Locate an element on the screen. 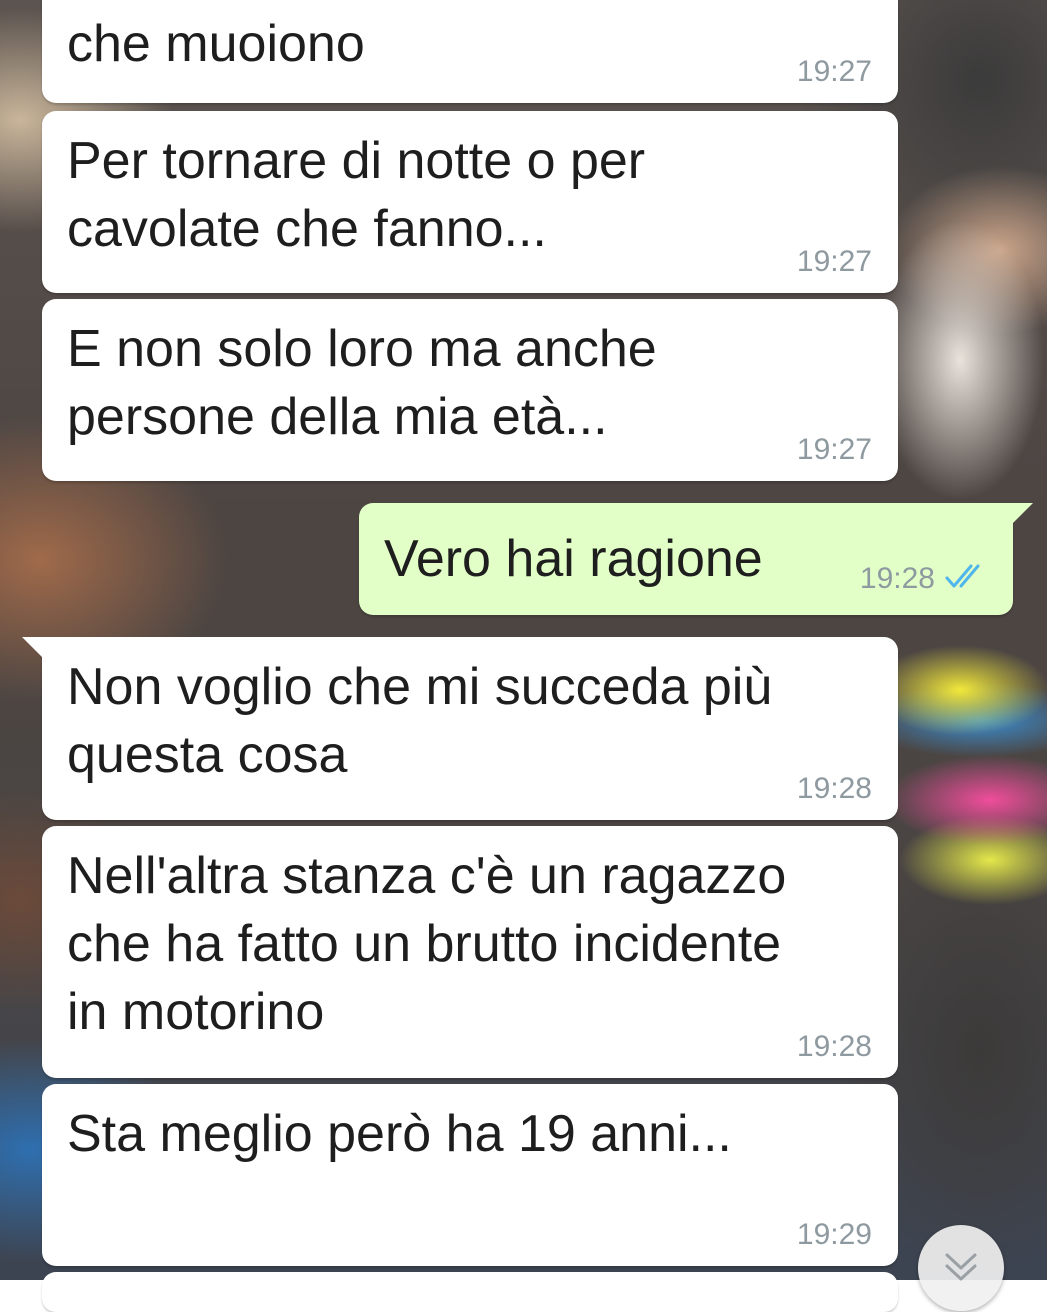 The image size is (1047, 1312). message-bubble-incoming: Sta meglio però ha 19 anni... 19:29 is located at coordinates (470, 1175).